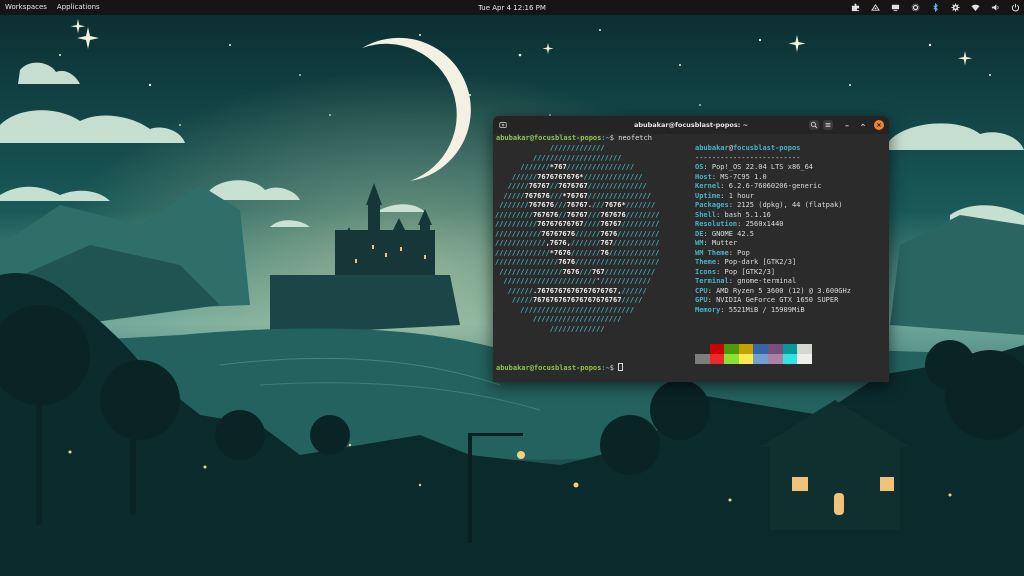 The width and height of the screenshot is (1024, 576). Describe the element at coordinates (708, 186) in the screenshot. I see `info-key: Kernel` at that location.